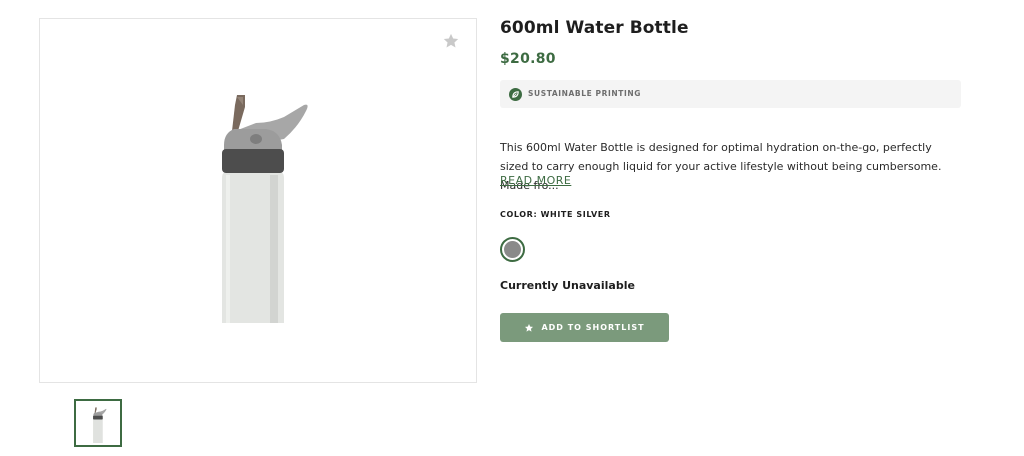 The image size is (1024, 456). I want to click on color-swatch-white-silver, so click(512, 249).